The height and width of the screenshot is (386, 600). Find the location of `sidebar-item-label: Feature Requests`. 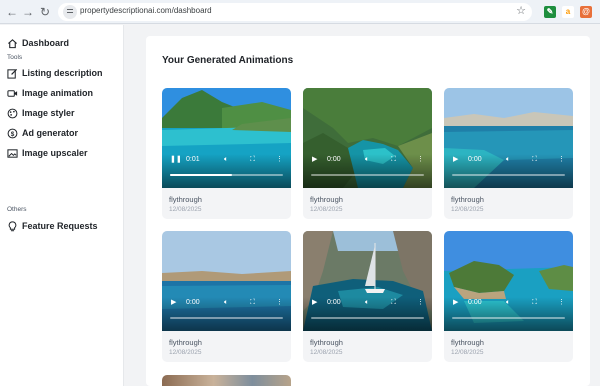

sidebar-item-label: Feature Requests is located at coordinates (60, 226).